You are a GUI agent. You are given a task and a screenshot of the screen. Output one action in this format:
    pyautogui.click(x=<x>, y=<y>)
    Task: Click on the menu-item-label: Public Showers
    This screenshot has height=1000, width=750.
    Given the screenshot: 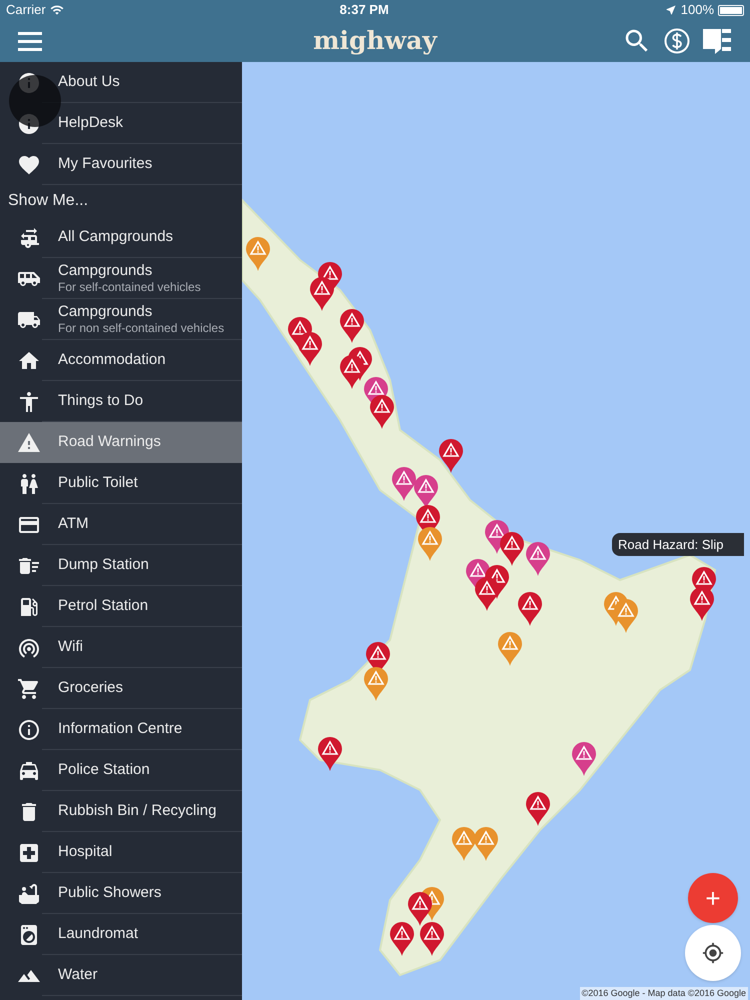 What is the action you would take?
    pyautogui.click(x=110, y=893)
    